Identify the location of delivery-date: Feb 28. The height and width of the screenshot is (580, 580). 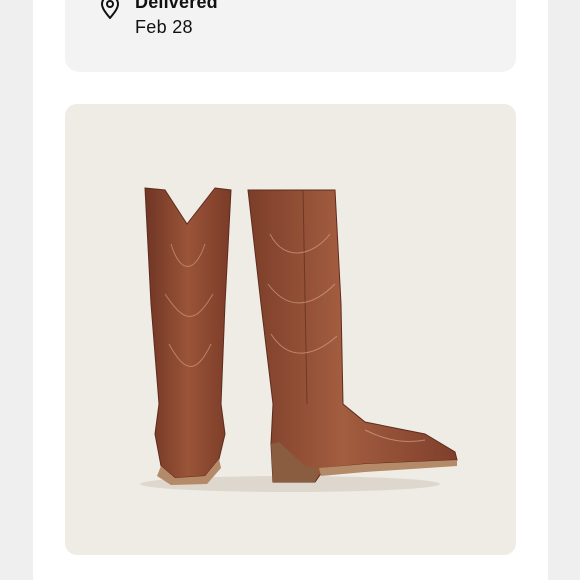
(164, 27).